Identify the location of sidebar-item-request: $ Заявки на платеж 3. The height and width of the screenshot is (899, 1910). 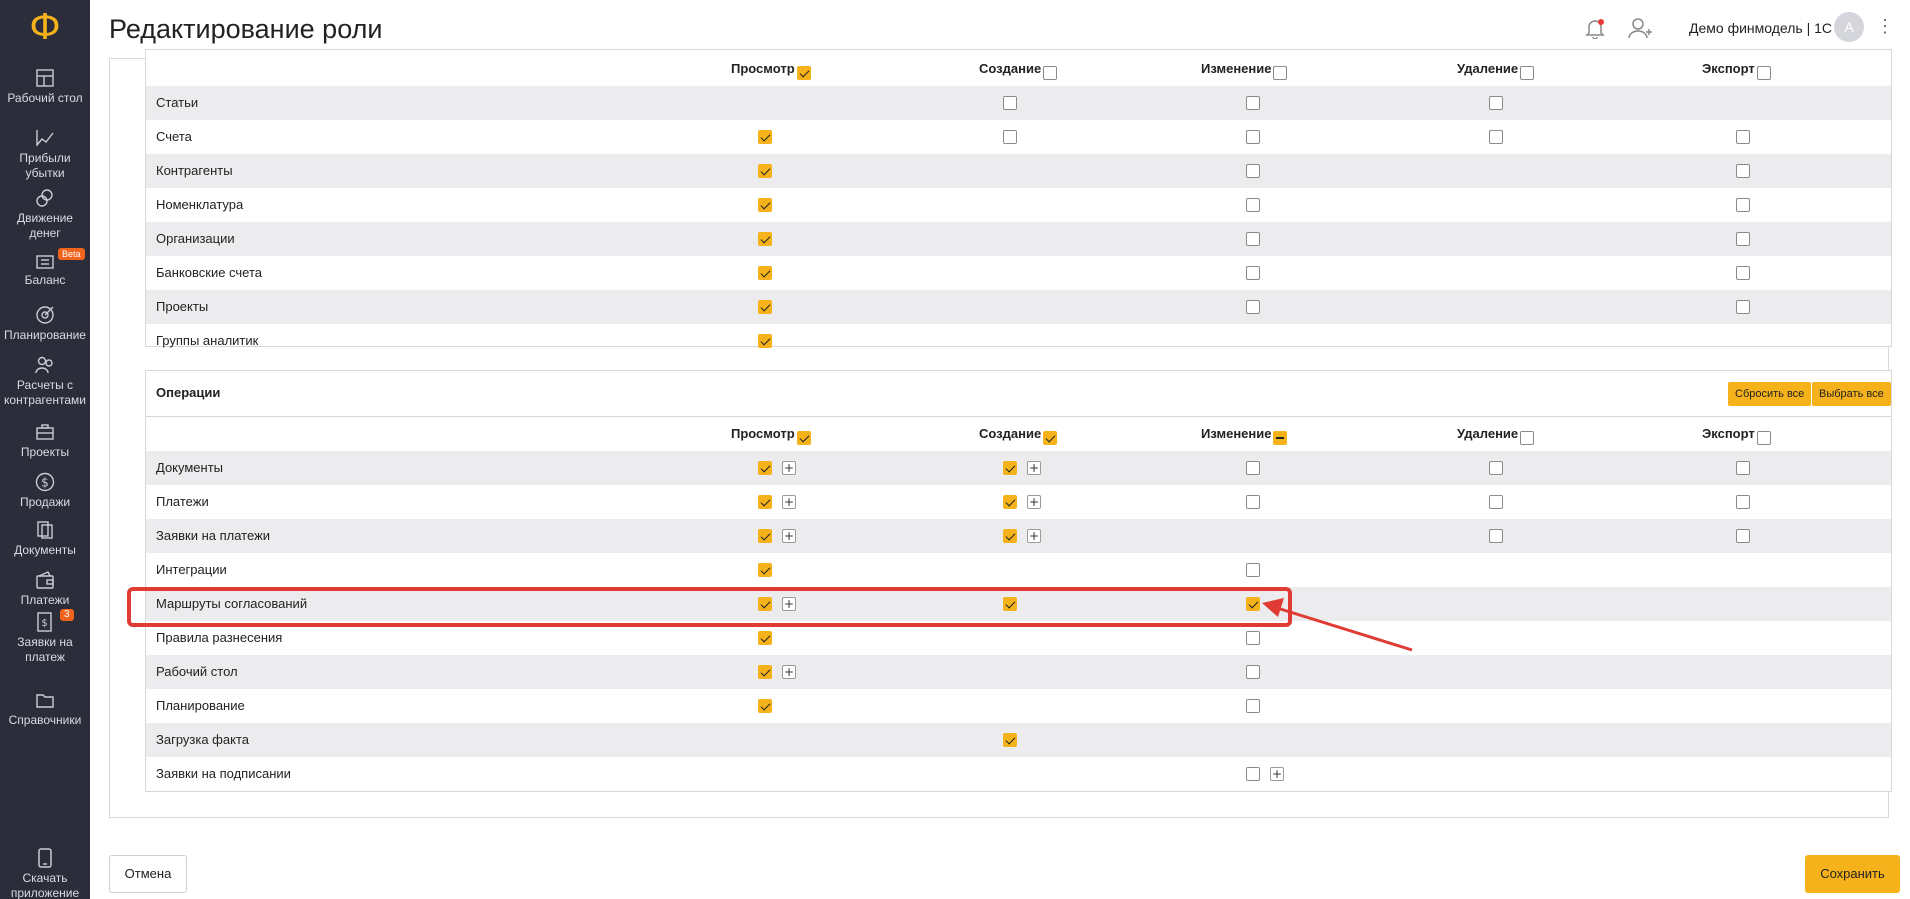
(45, 637).